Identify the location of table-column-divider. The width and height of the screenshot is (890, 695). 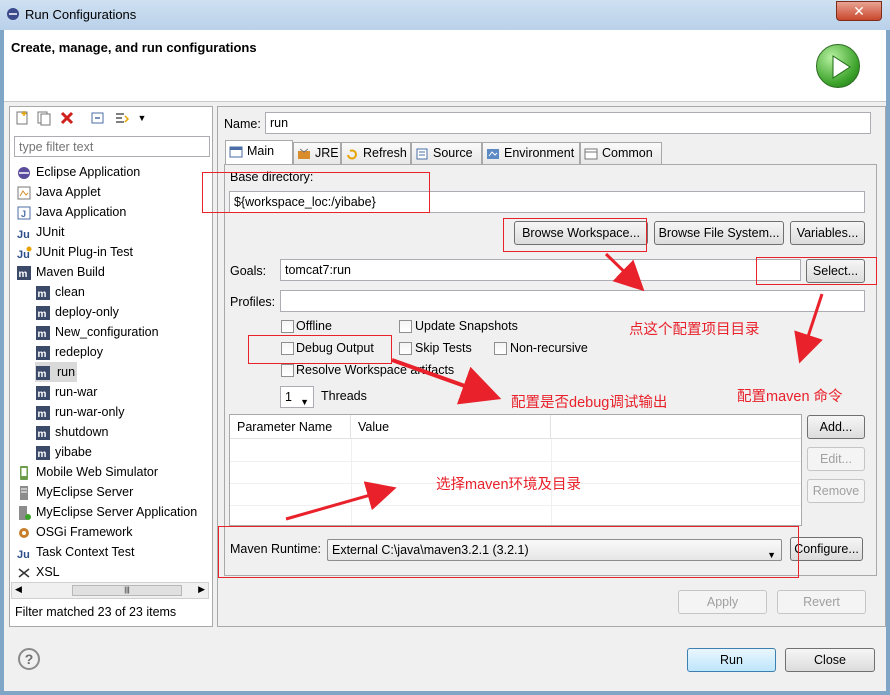
(351, 482).